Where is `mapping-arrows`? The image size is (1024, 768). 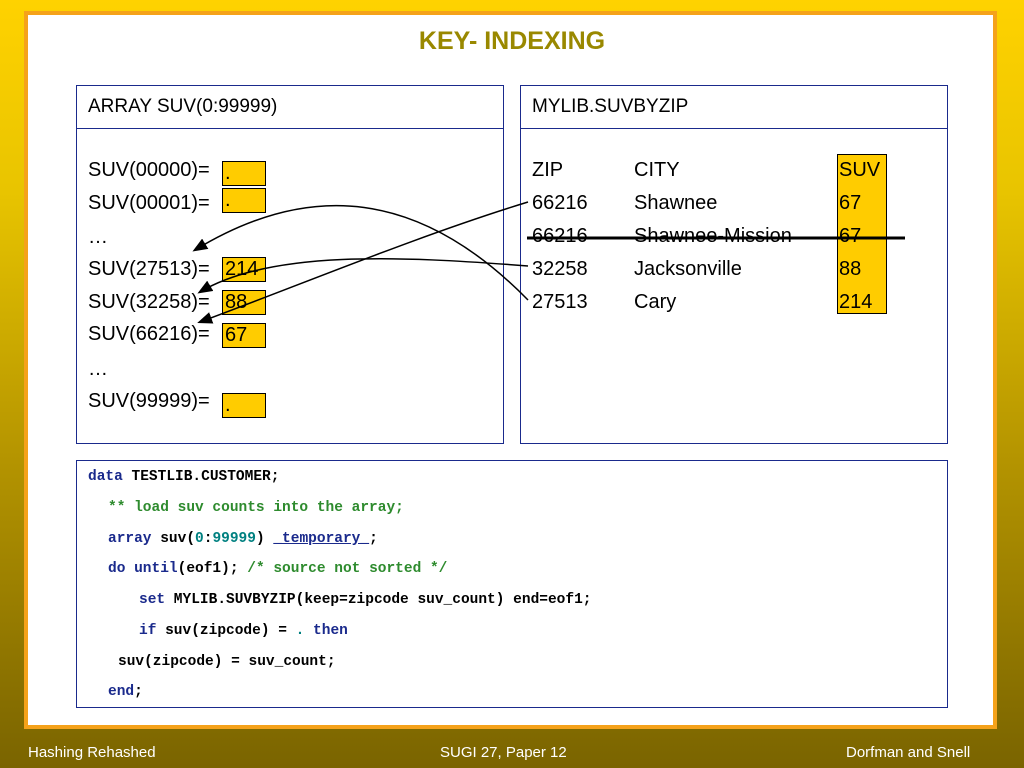
mapping-arrows is located at coordinates (548, 262).